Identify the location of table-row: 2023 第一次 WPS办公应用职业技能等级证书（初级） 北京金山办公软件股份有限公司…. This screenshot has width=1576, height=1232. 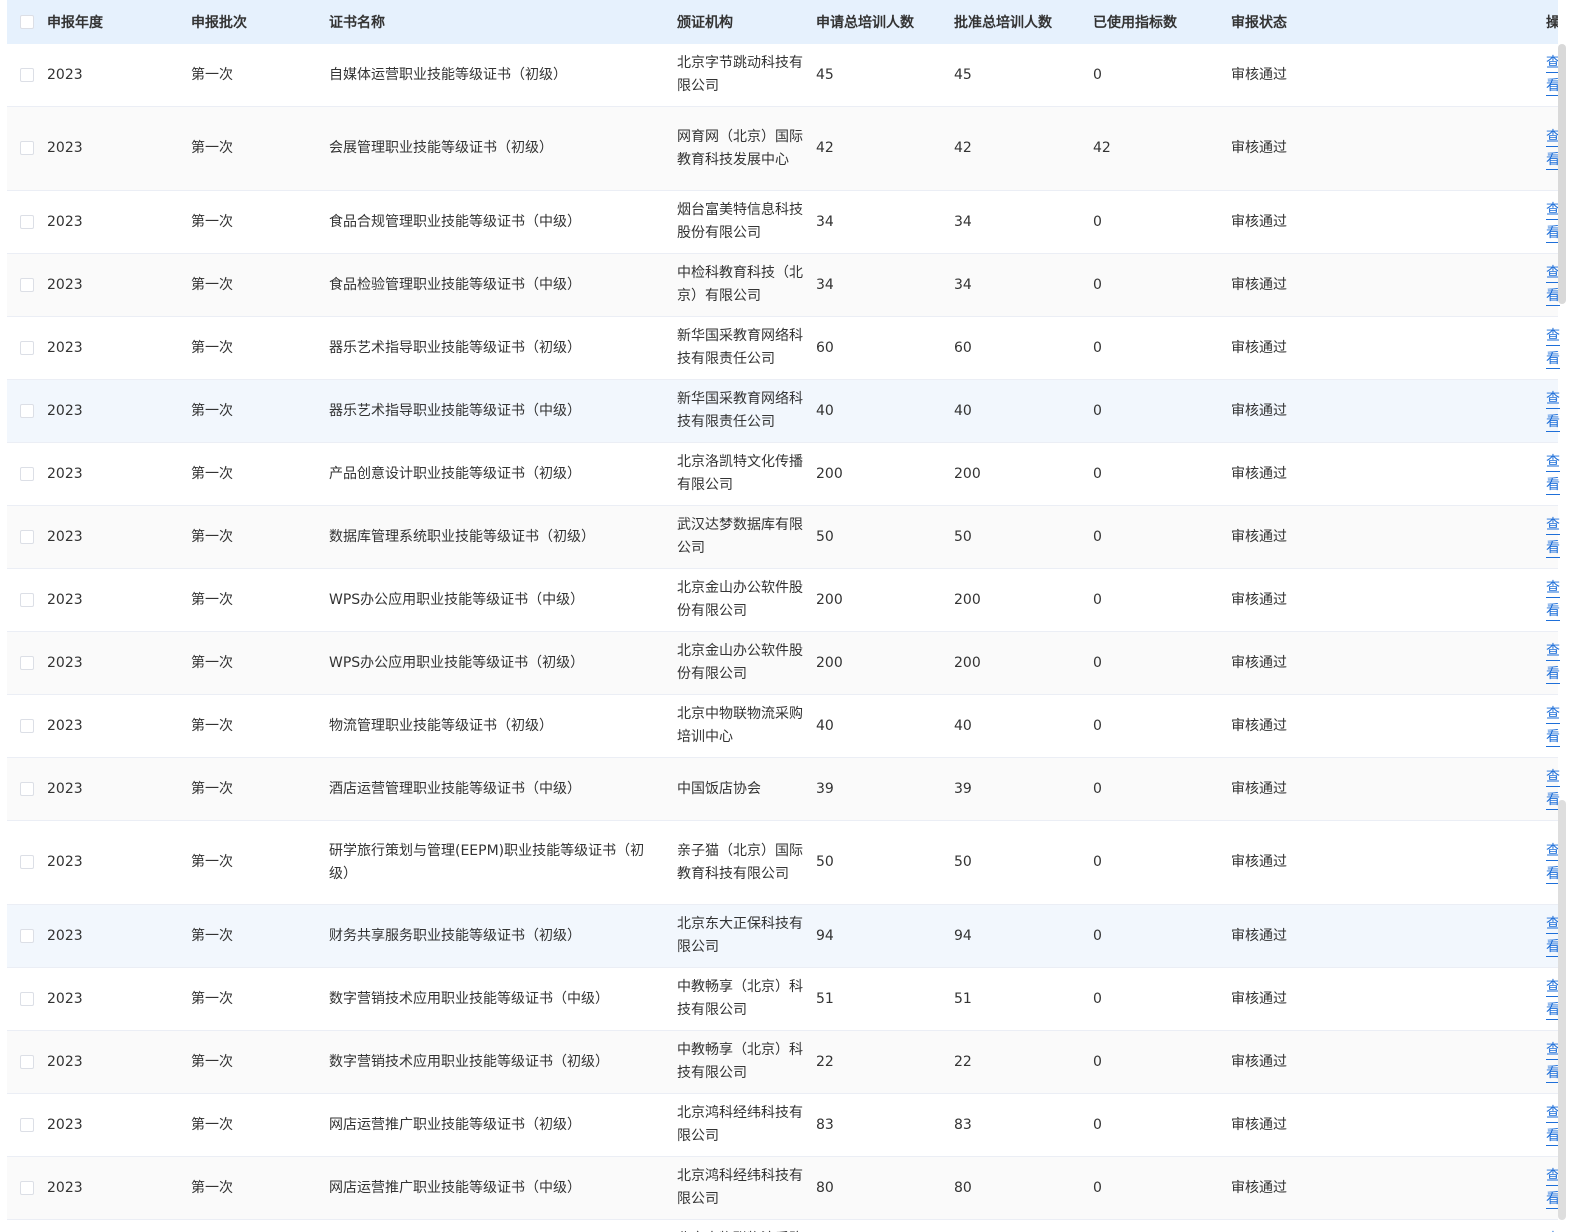
(783, 663).